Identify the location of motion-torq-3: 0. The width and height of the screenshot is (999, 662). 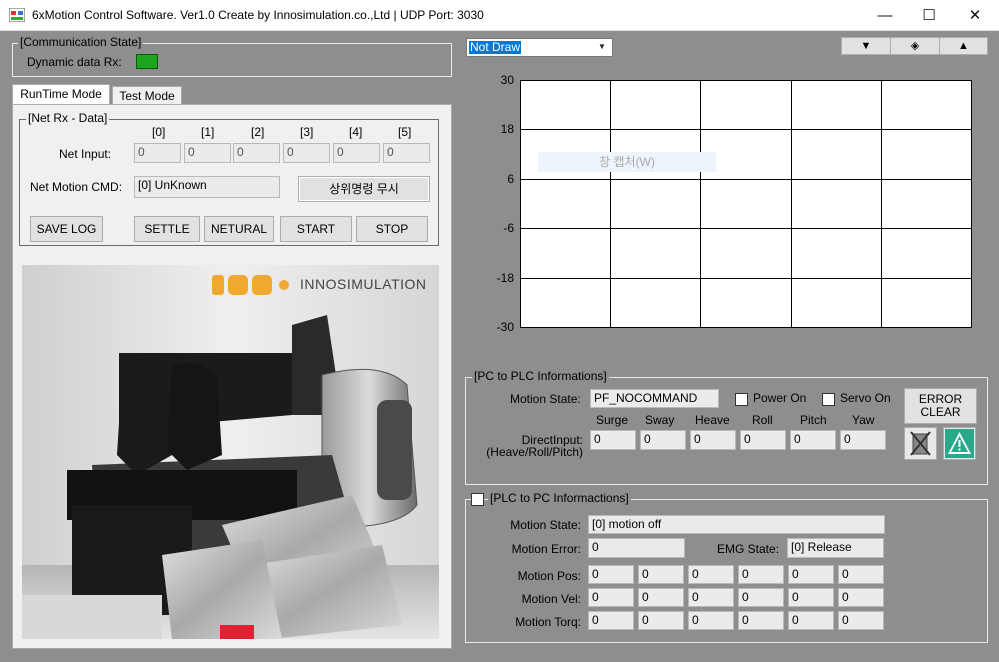
(761, 620).